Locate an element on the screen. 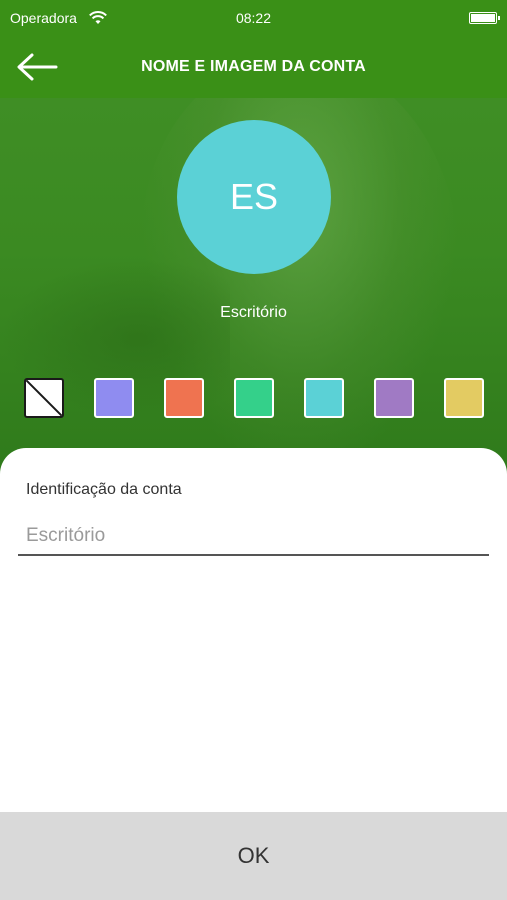 This screenshot has width=507, height=900. swatch-orange is located at coordinates (184, 398).